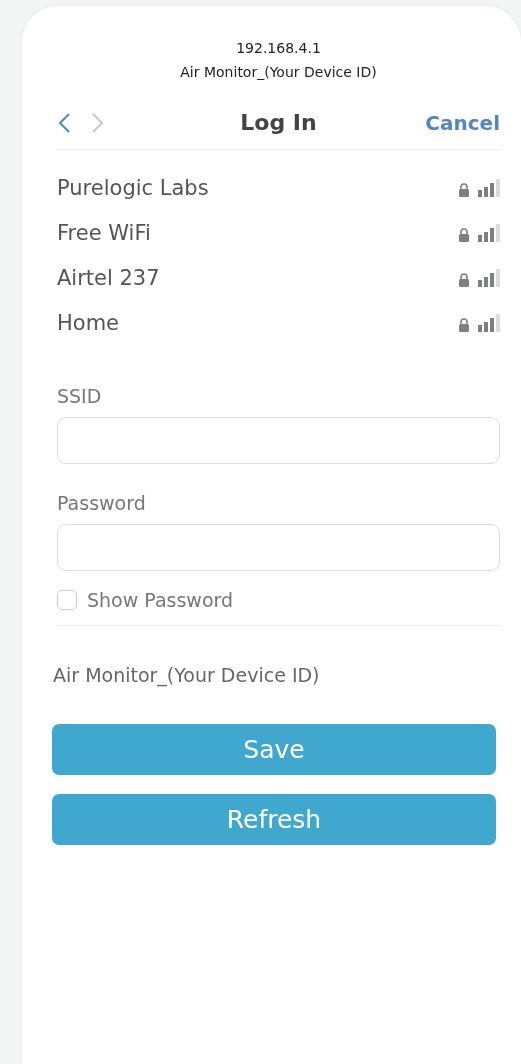 The width and height of the screenshot is (521, 1064). What do you see at coordinates (278, 72) in the screenshot?
I see `device-title: Air Monitor_(Your Device ID)` at bounding box center [278, 72].